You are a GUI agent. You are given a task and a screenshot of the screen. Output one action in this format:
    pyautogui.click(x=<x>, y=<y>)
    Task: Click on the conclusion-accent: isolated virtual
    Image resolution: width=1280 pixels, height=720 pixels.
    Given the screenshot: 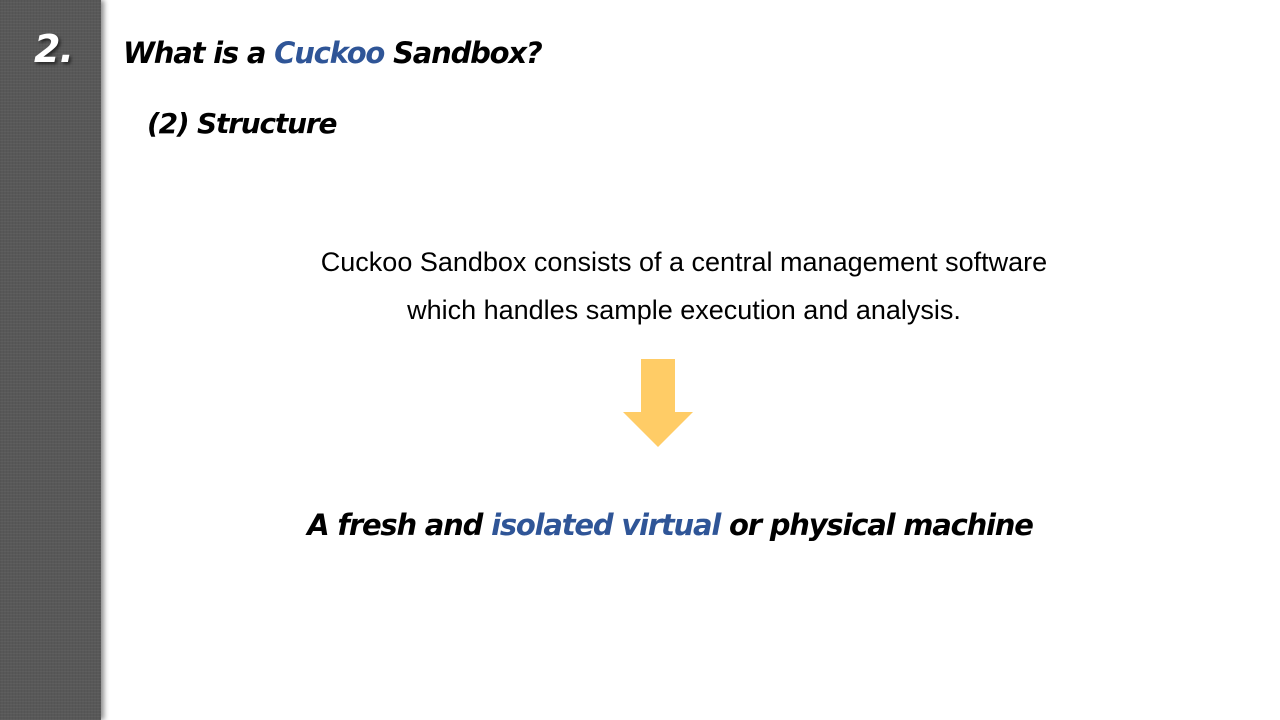 What is the action you would take?
    pyautogui.click(x=606, y=525)
    